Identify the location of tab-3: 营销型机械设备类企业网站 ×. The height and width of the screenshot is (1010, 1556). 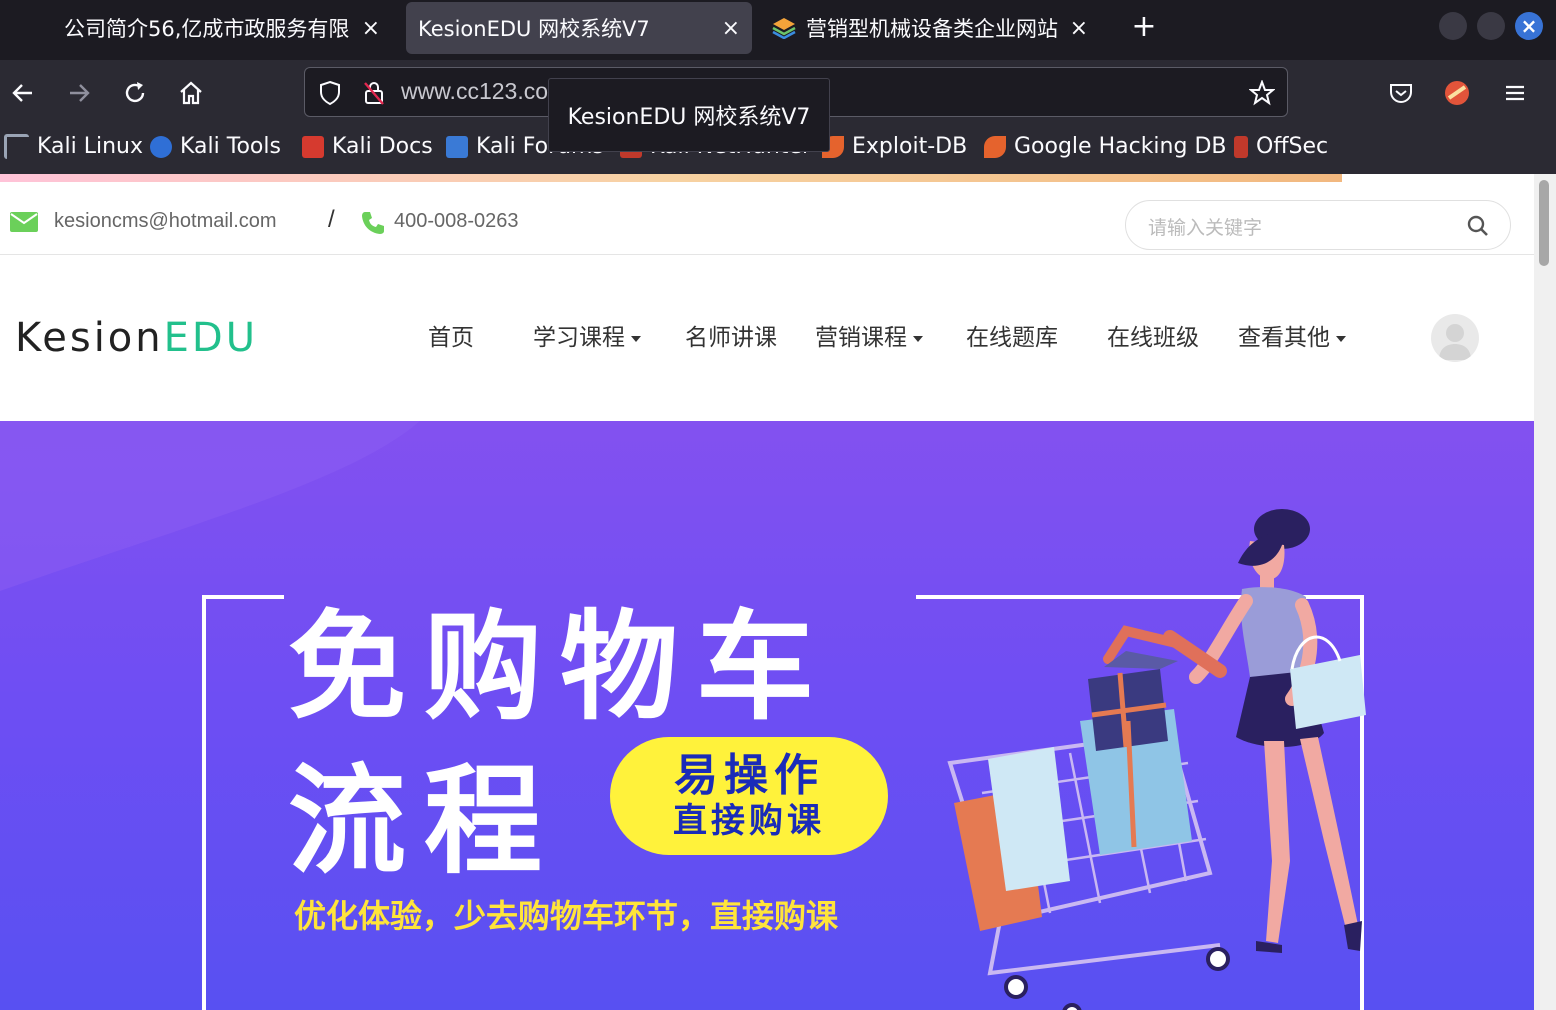
(930, 28).